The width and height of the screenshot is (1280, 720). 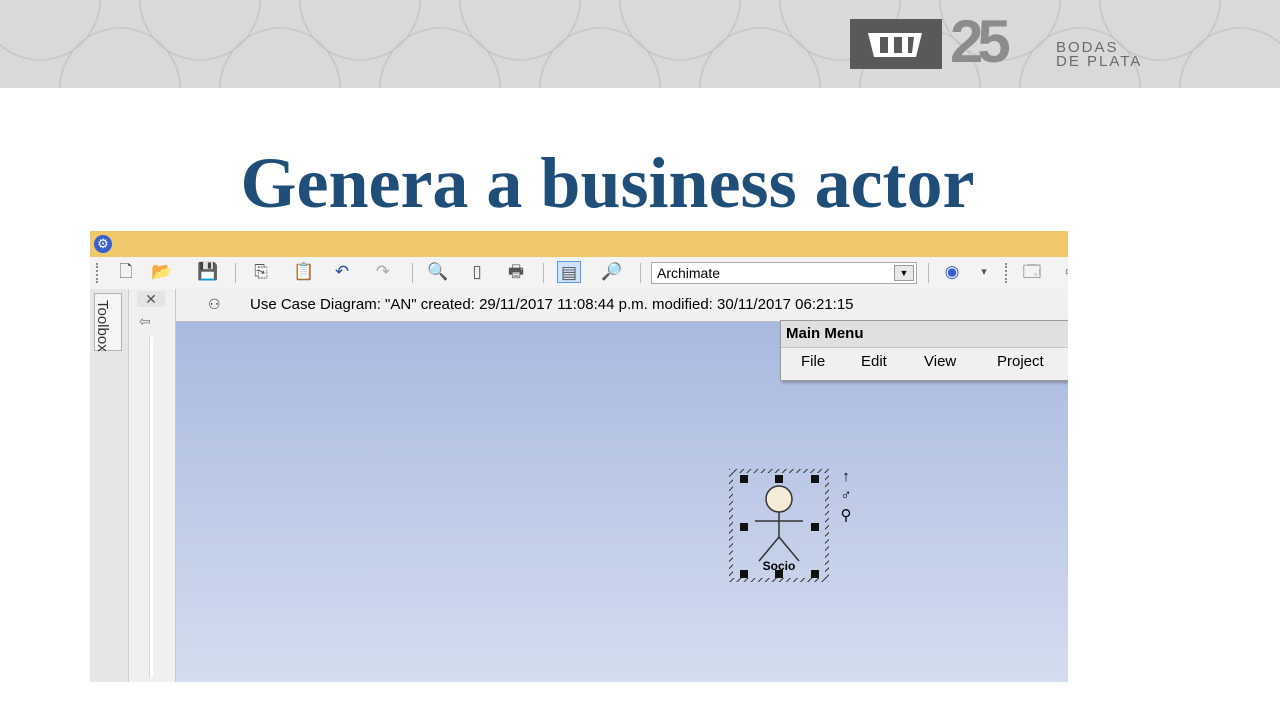 I want to click on anniversary-number: 25, so click(x=980, y=41).